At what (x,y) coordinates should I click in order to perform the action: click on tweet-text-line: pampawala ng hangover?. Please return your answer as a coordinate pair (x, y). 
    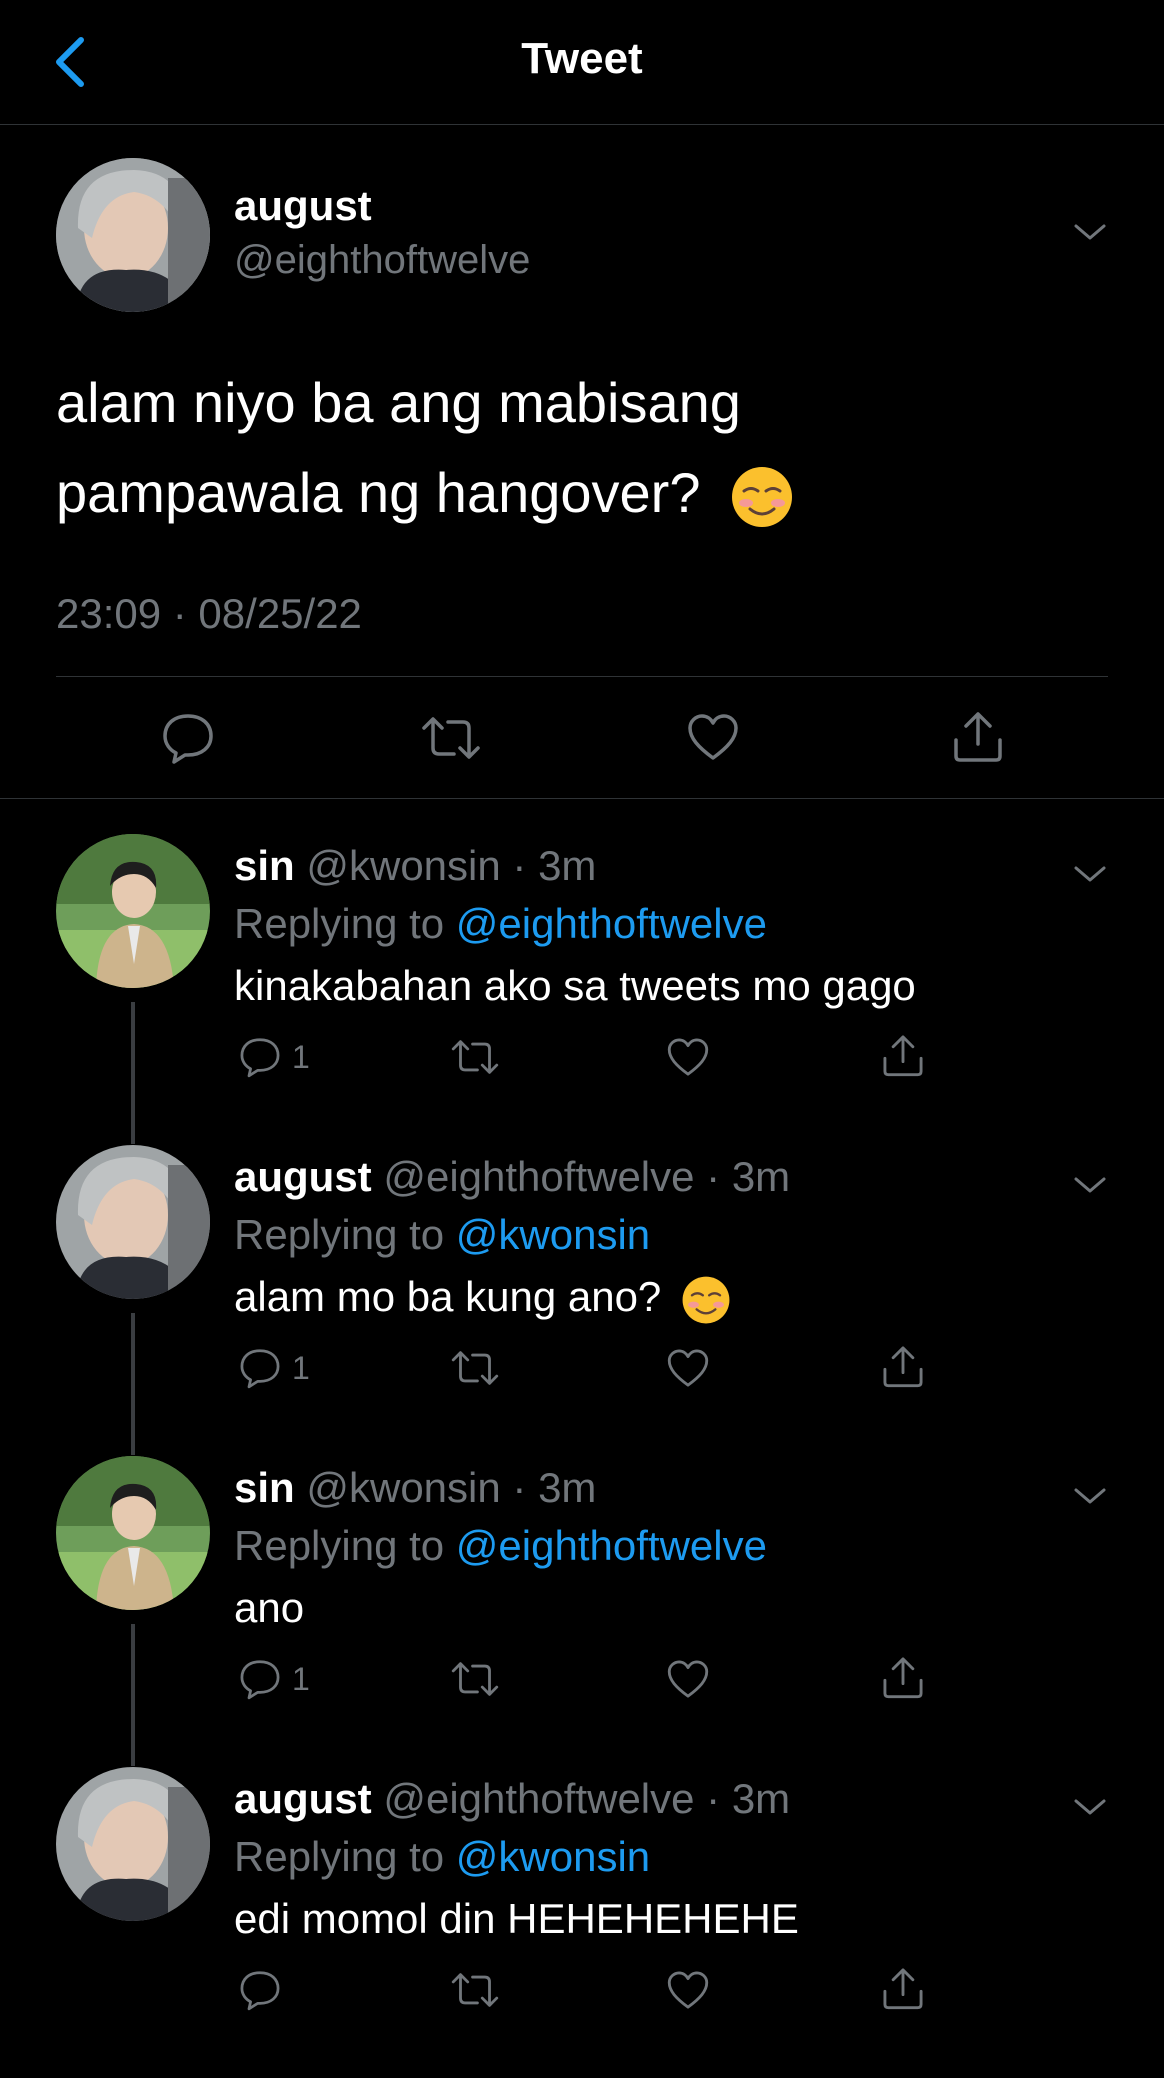
    Looking at the image, I should click on (581, 493).